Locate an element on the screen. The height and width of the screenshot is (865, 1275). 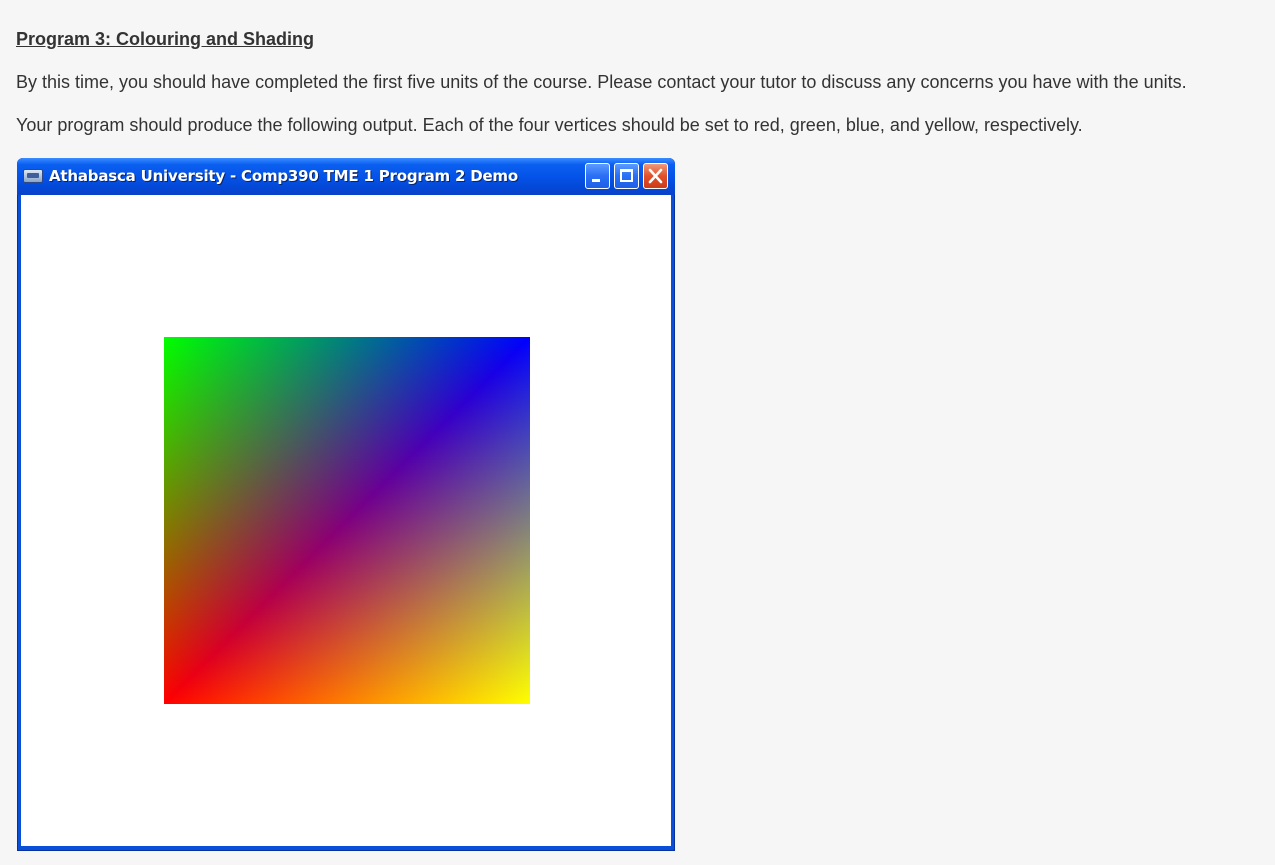
minimize-icon is located at coordinates (596, 180).